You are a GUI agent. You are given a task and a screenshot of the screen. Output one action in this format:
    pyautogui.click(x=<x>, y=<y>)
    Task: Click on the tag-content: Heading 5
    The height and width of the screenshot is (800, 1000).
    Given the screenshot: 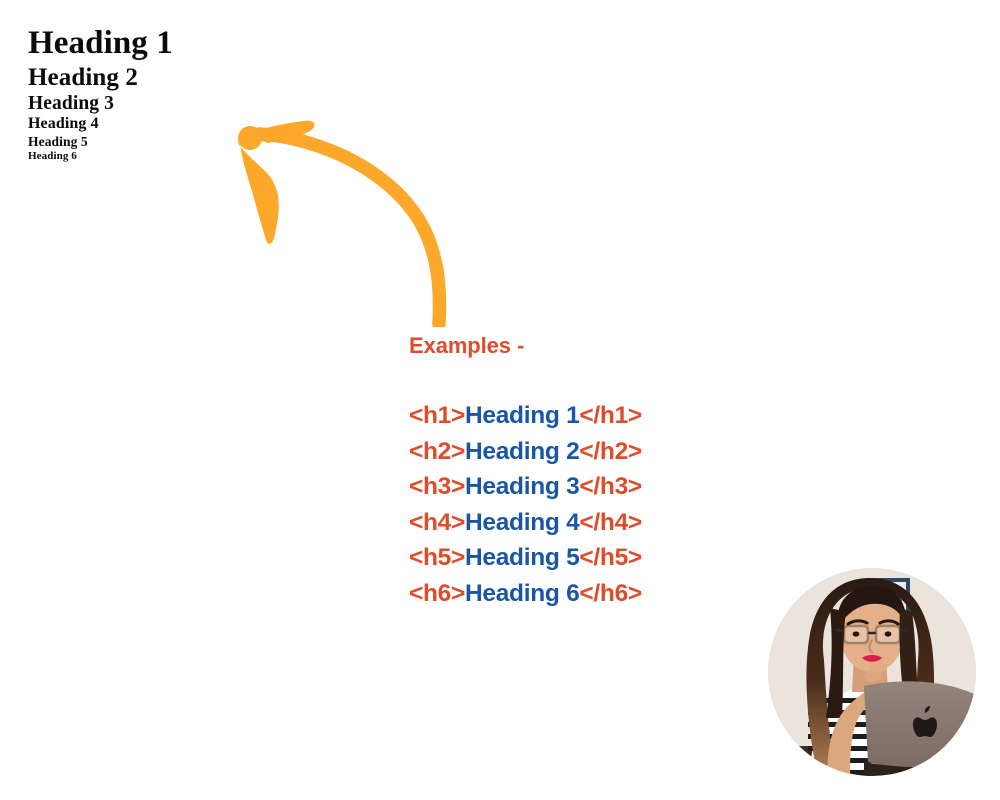 What is the action you would take?
    pyautogui.click(x=522, y=558)
    